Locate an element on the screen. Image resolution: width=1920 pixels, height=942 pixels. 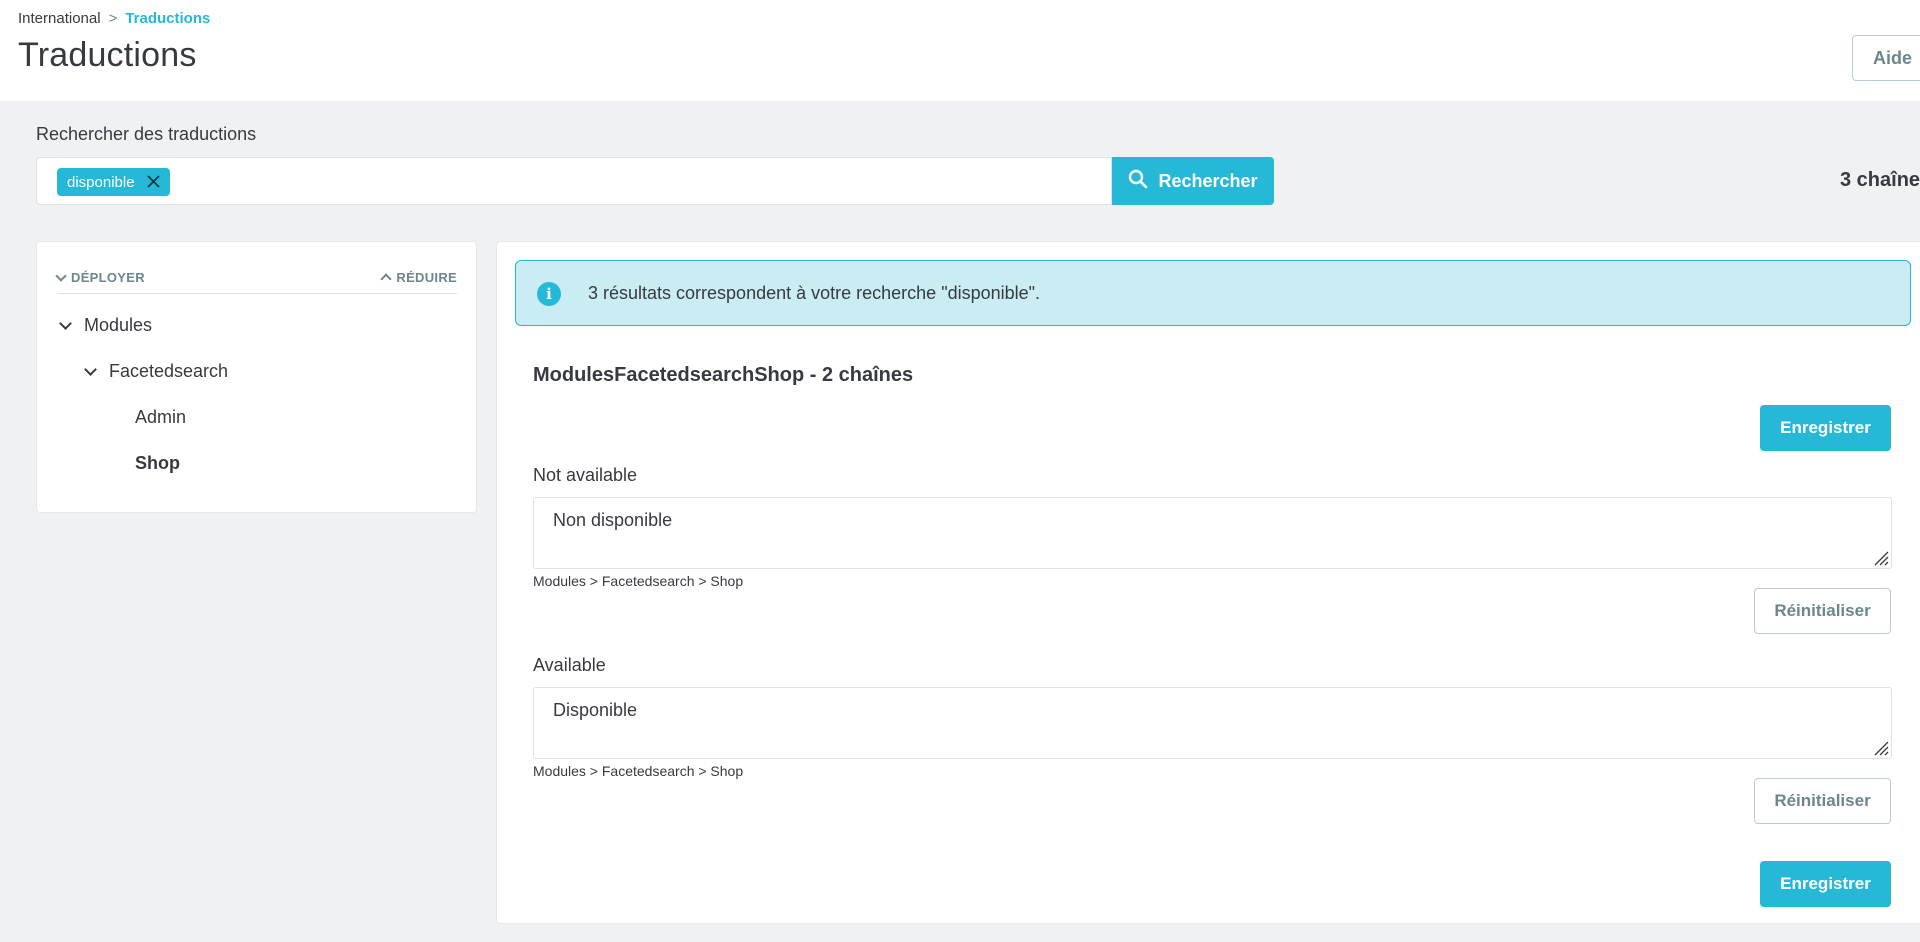
tree-item-label: Admin is located at coordinates (161, 417).